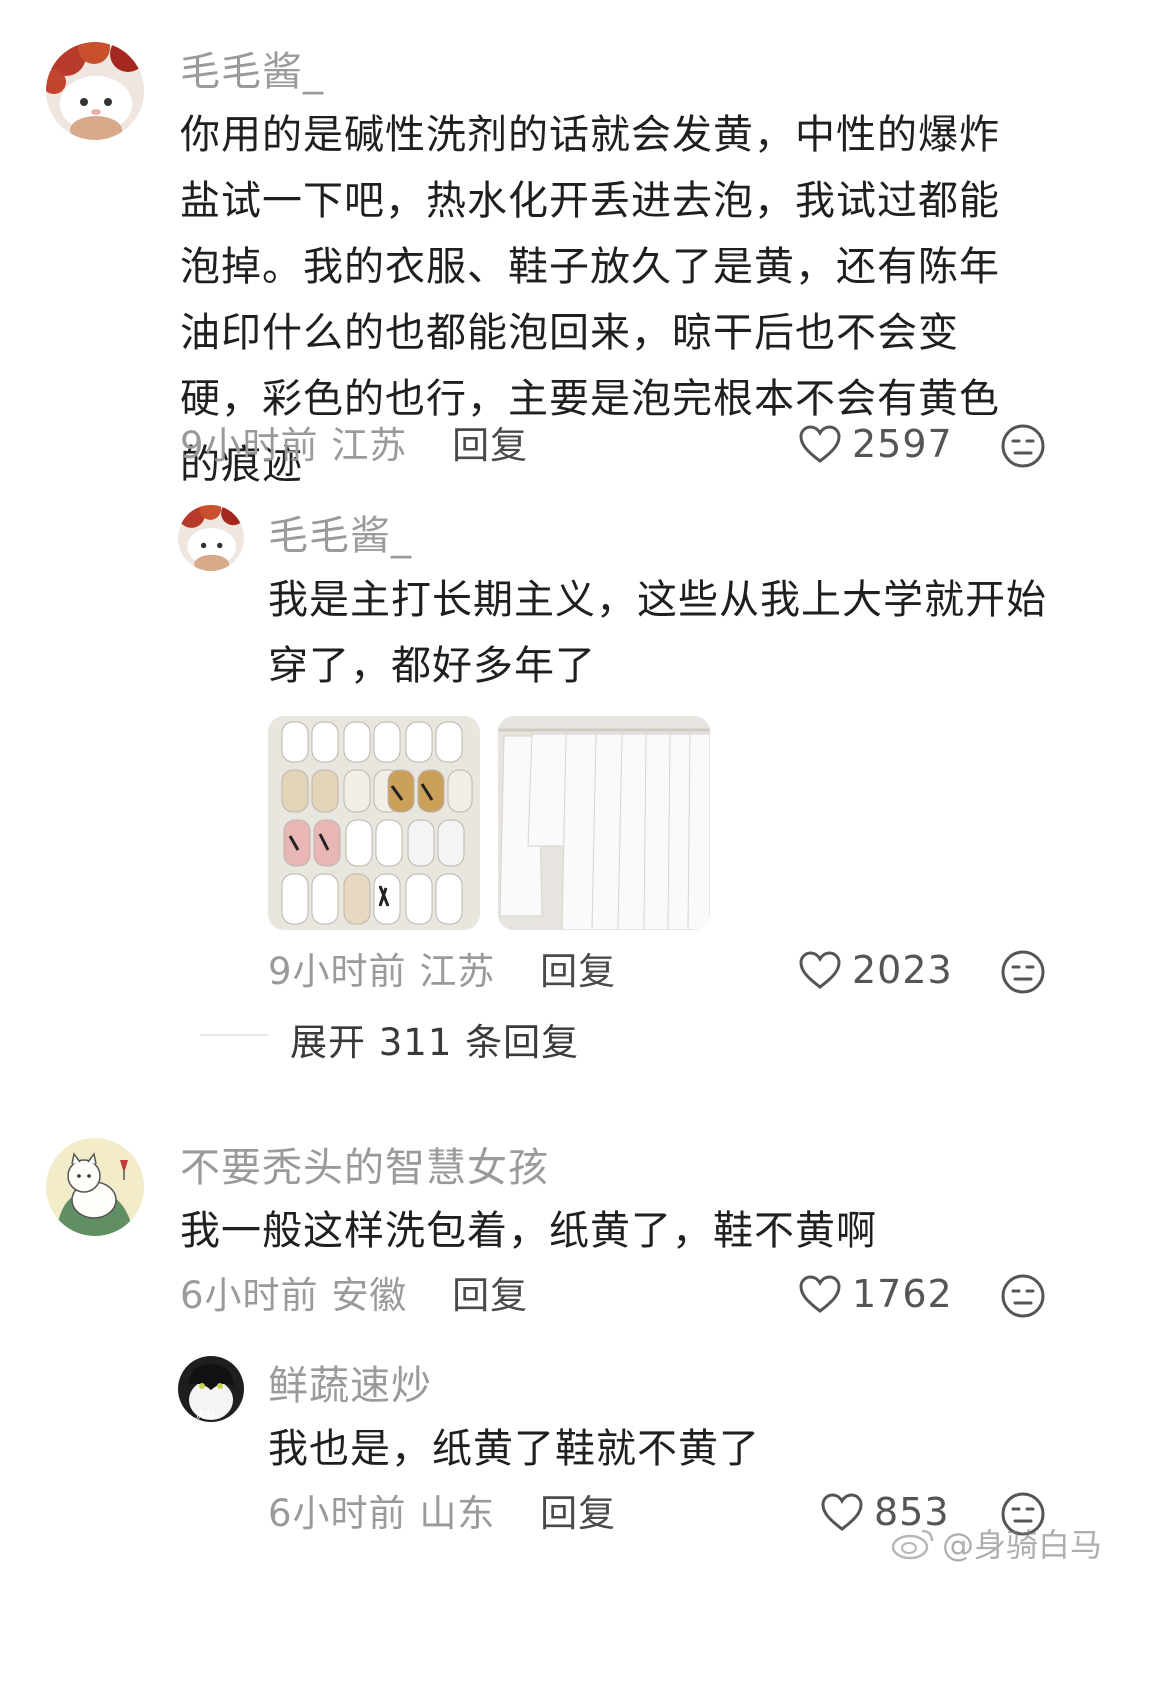 This screenshot has width=1168, height=1682. I want to click on reply-image-white-clothes, so click(604, 823).